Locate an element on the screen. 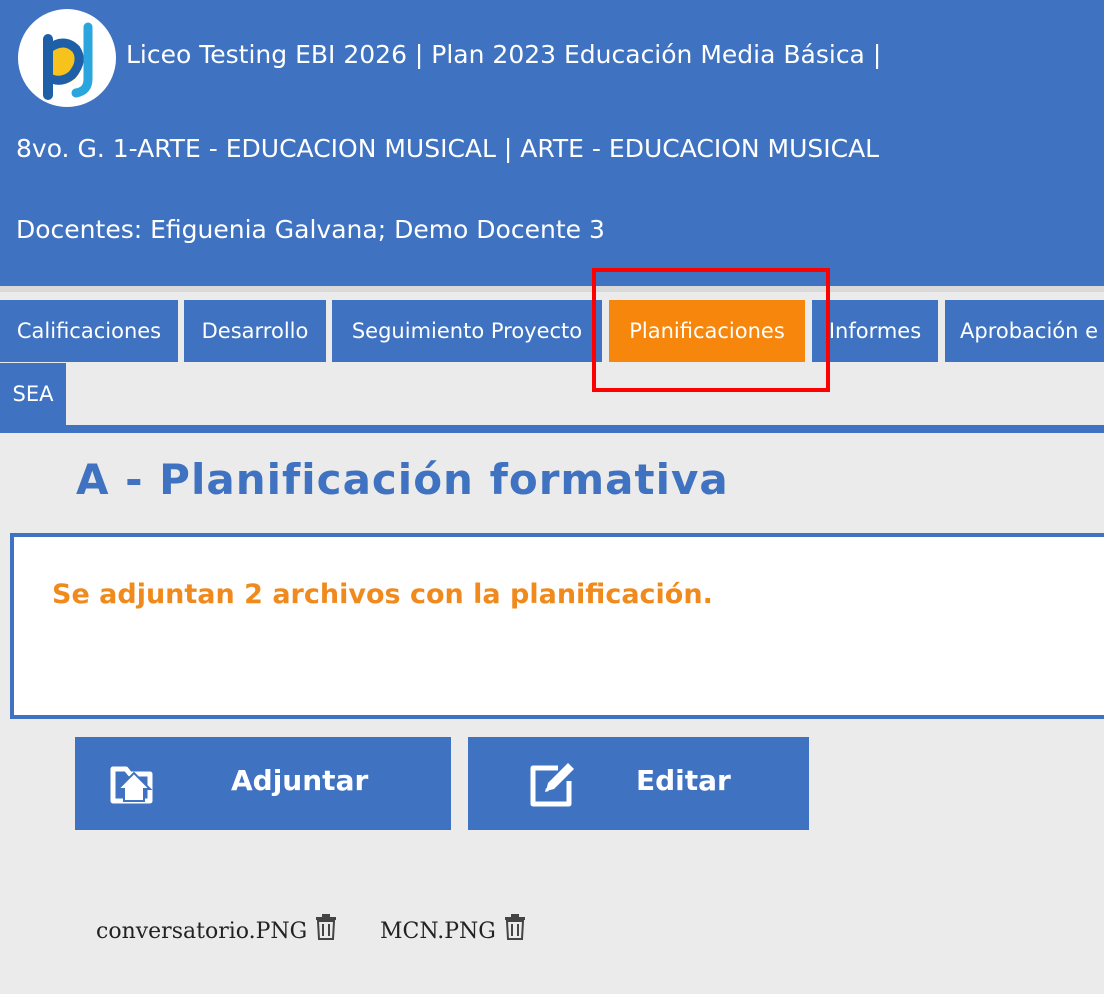 Image resolution: width=1104 pixels, height=994 pixels. file-name: MCN.PNG is located at coordinates (438, 931).